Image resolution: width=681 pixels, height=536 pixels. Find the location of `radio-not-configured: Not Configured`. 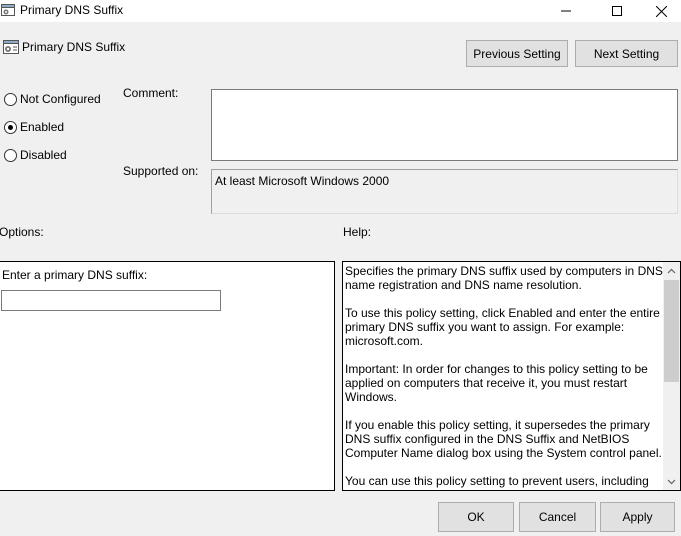

radio-not-configured: Not Configured is located at coordinates (52, 99).